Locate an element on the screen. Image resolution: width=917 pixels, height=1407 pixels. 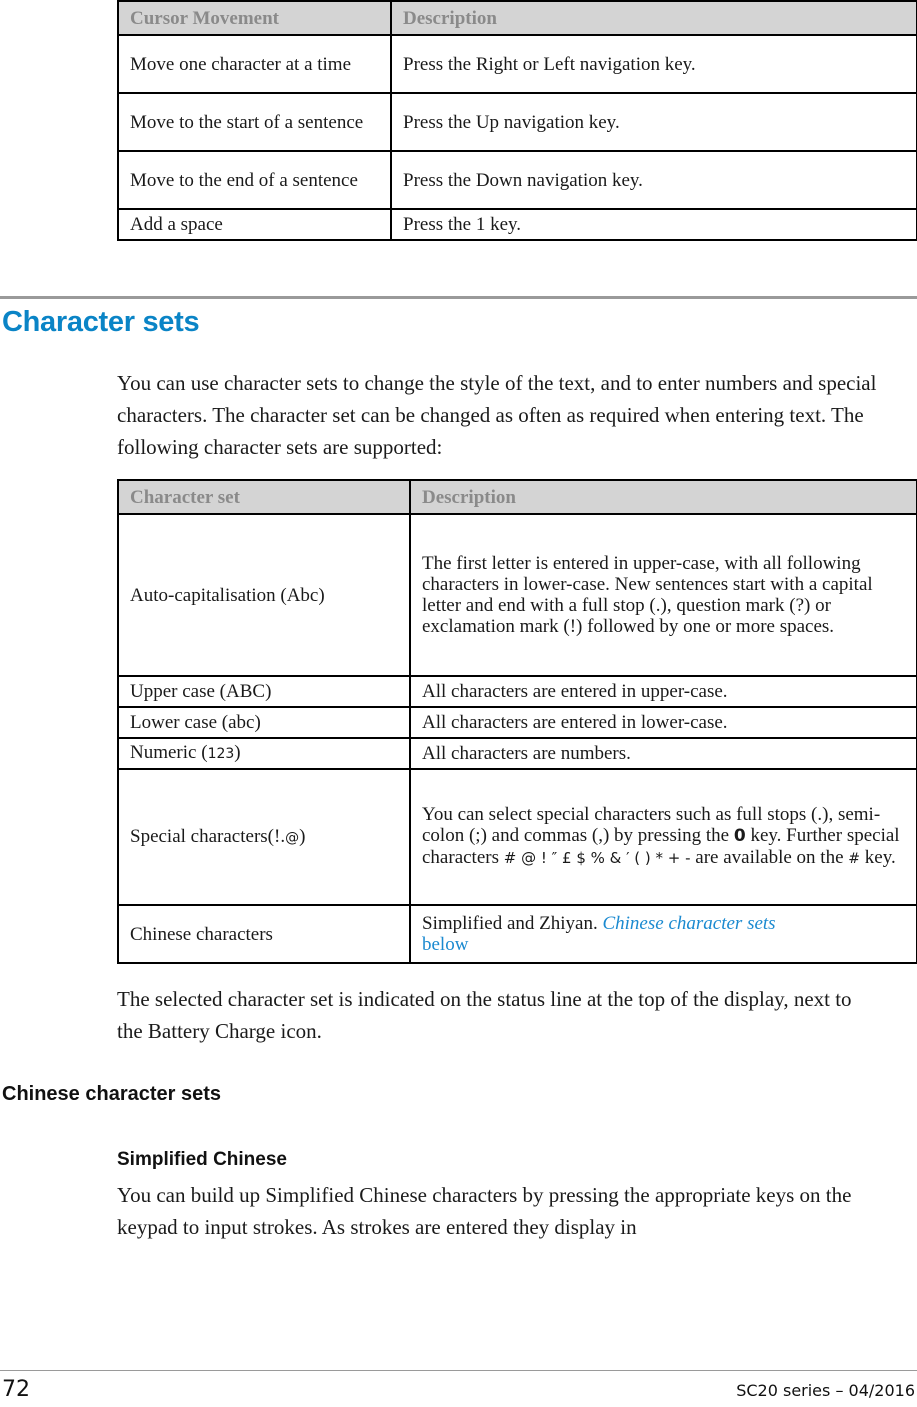
cell-text: key. is located at coordinates (878, 857).